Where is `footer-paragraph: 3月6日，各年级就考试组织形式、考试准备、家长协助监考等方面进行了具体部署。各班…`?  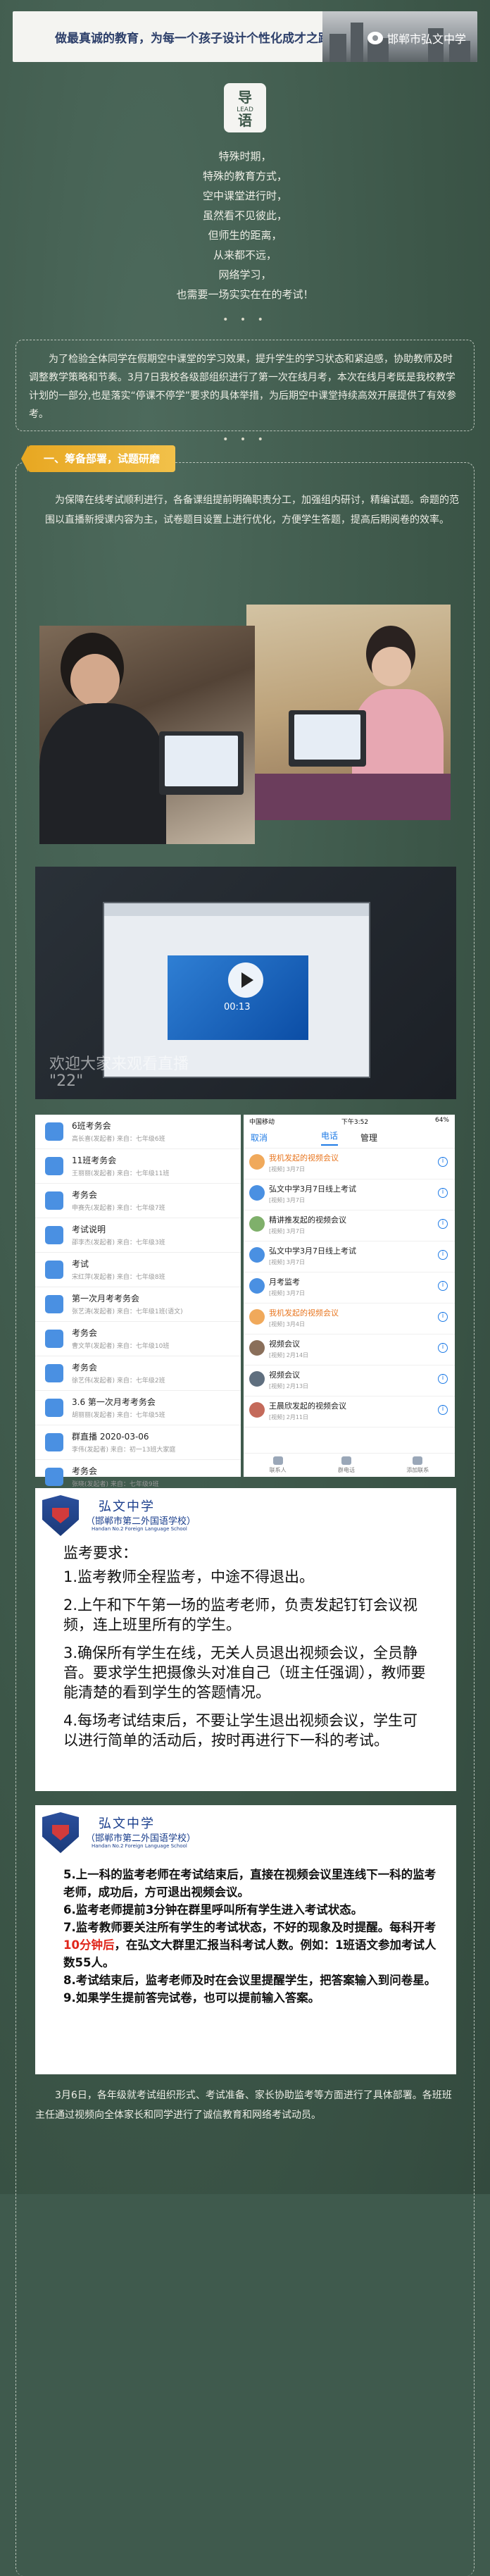
footer-paragraph: 3月6日，各年级就考试组织形式、考试准备、家长协助监考等方面进行了具体部署。各班… is located at coordinates (243, 2105).